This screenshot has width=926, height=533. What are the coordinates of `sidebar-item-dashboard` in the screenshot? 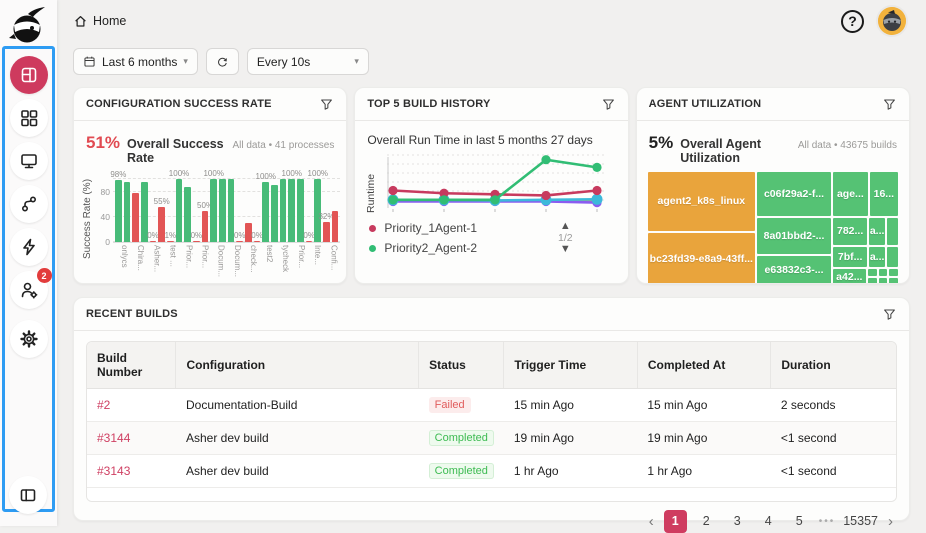 It's located at (28, 75).